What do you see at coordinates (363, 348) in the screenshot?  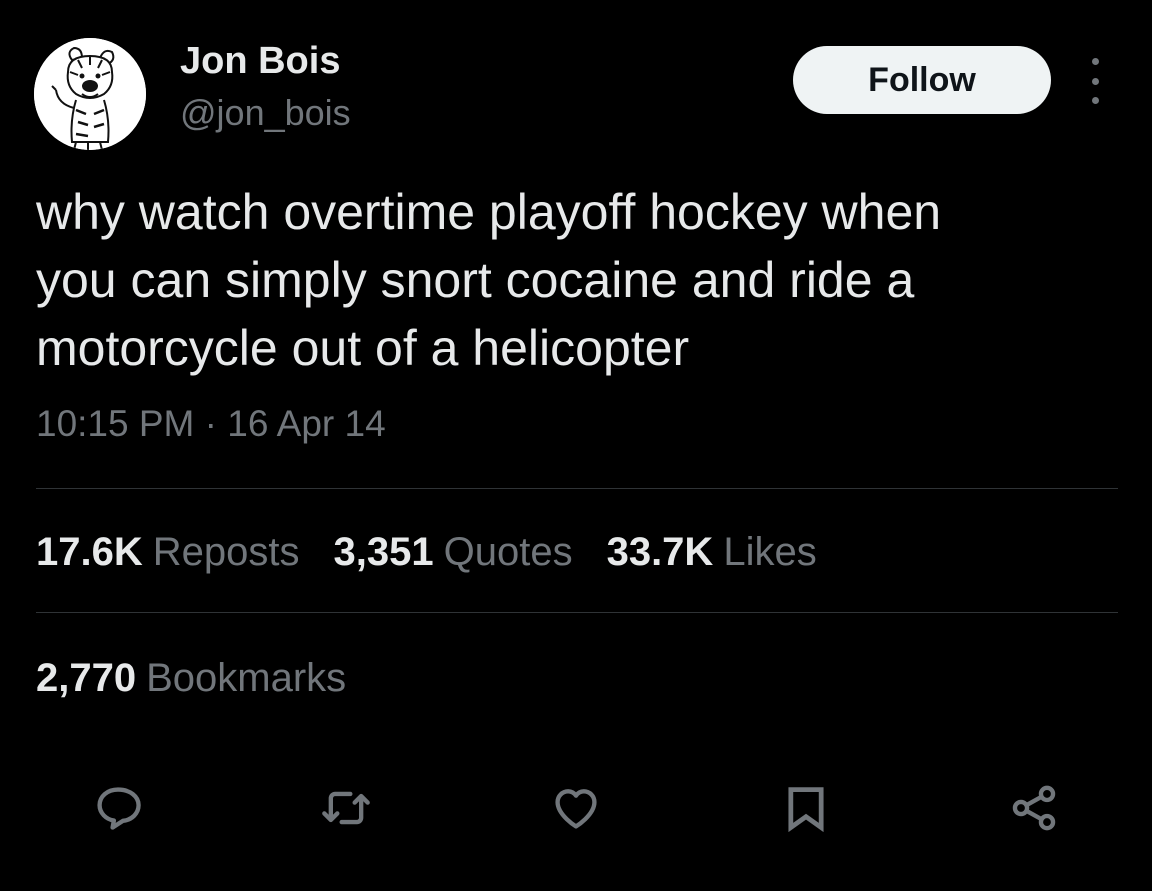 I see `tweet-text-line: motorcycle out of a helicopter` at bounding box center [363, 348].